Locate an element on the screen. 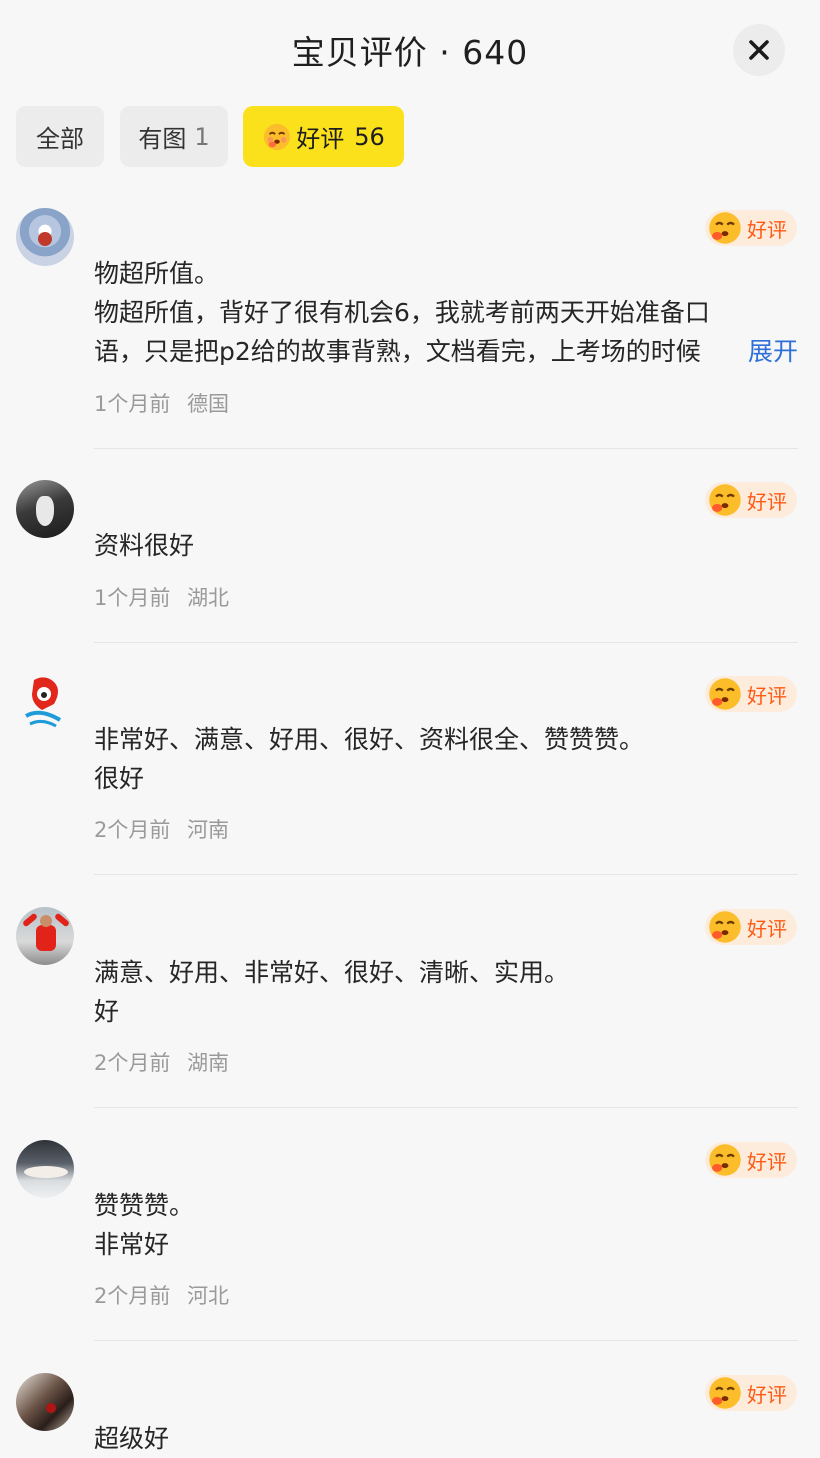 This screenshot has width=820, height=1458. review-line: 物超所值。 is located at coordinates (157, 273).